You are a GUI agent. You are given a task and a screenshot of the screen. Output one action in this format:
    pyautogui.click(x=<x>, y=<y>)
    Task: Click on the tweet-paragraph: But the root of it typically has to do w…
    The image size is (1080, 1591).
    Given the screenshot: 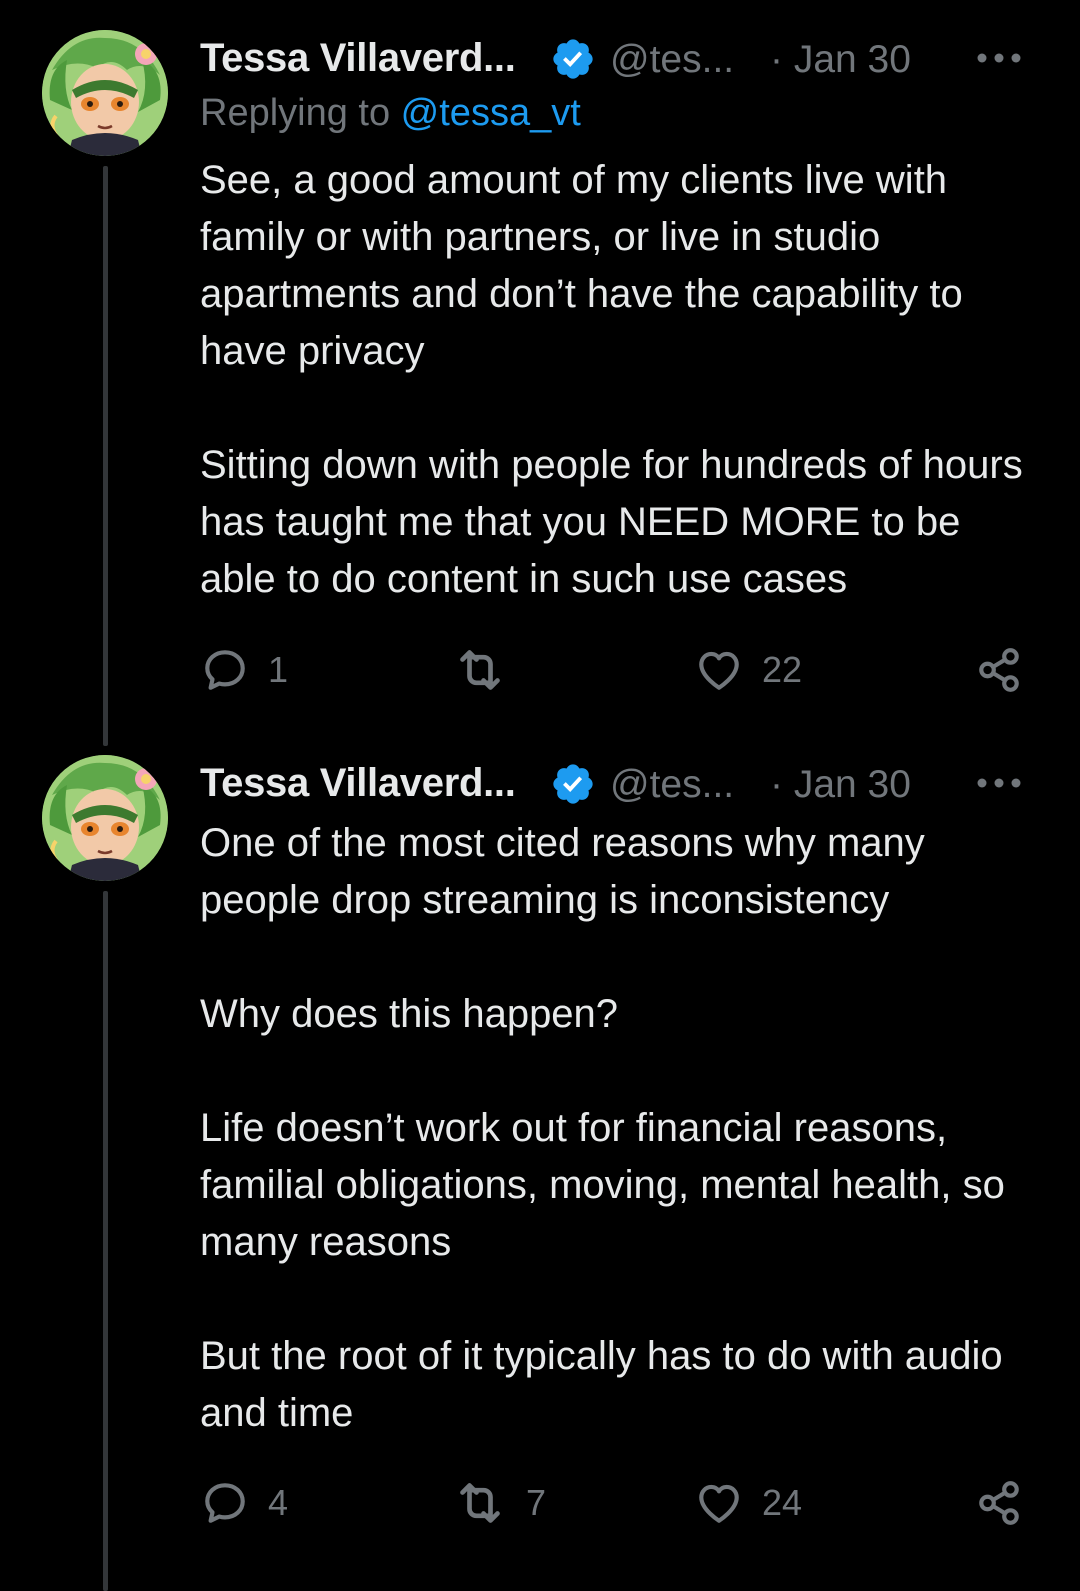 What is the action you would take?
    pyautogui.click(x=601, y=1384)
    